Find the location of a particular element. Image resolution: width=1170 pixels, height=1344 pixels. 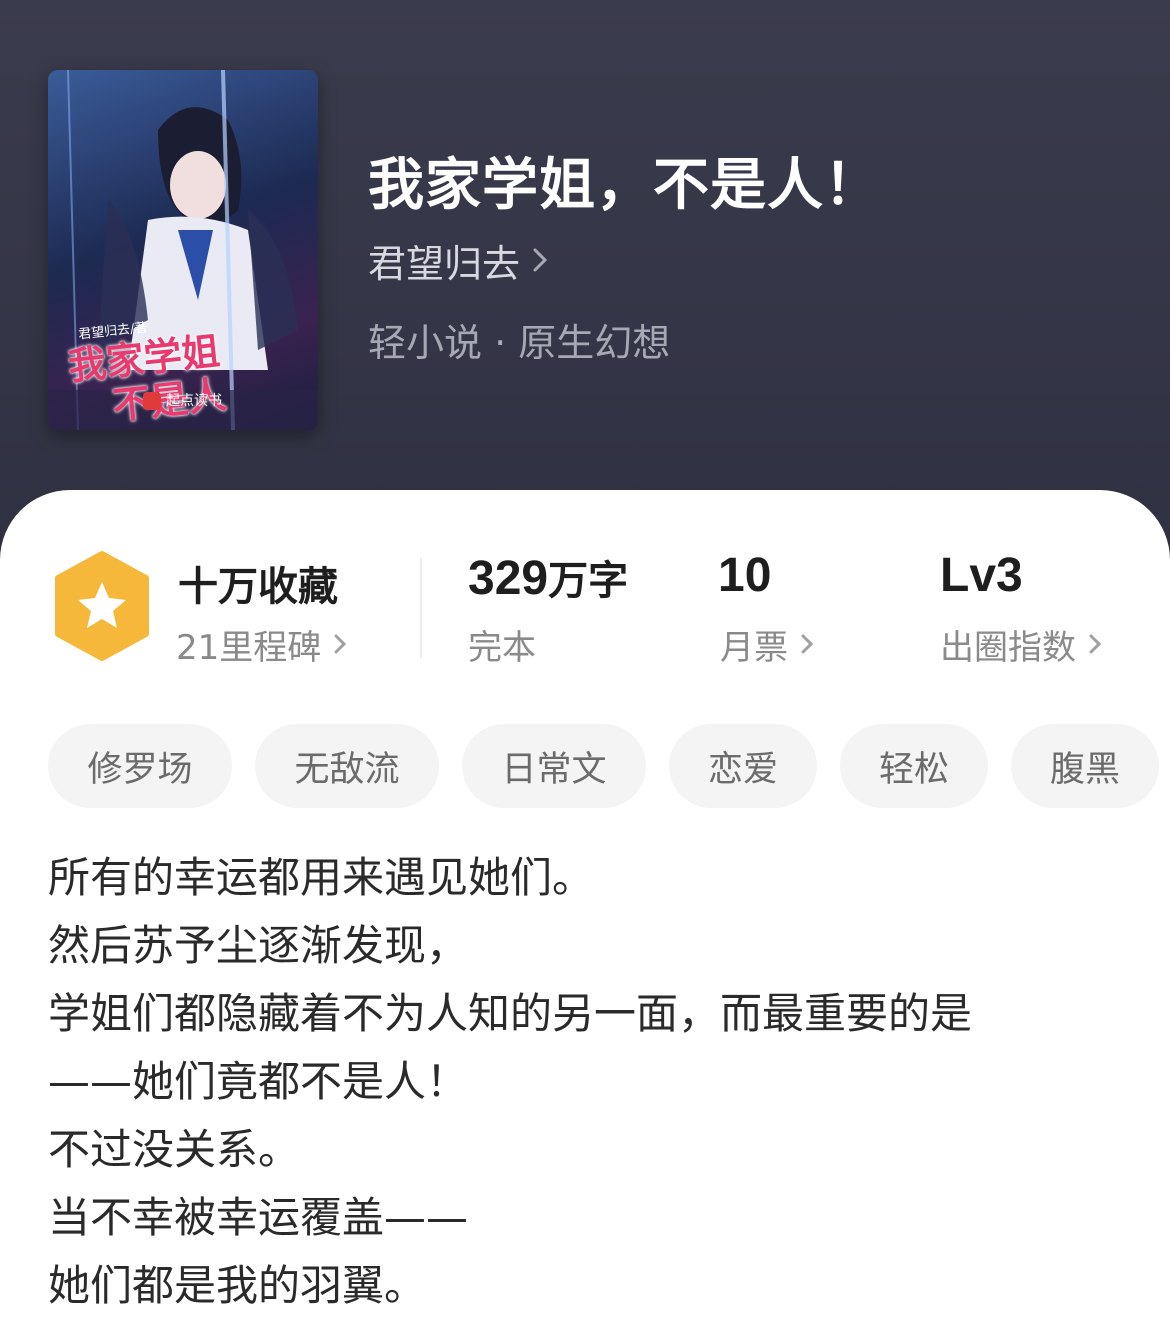

brand-logo-icon is located at coordinates (152, 401).